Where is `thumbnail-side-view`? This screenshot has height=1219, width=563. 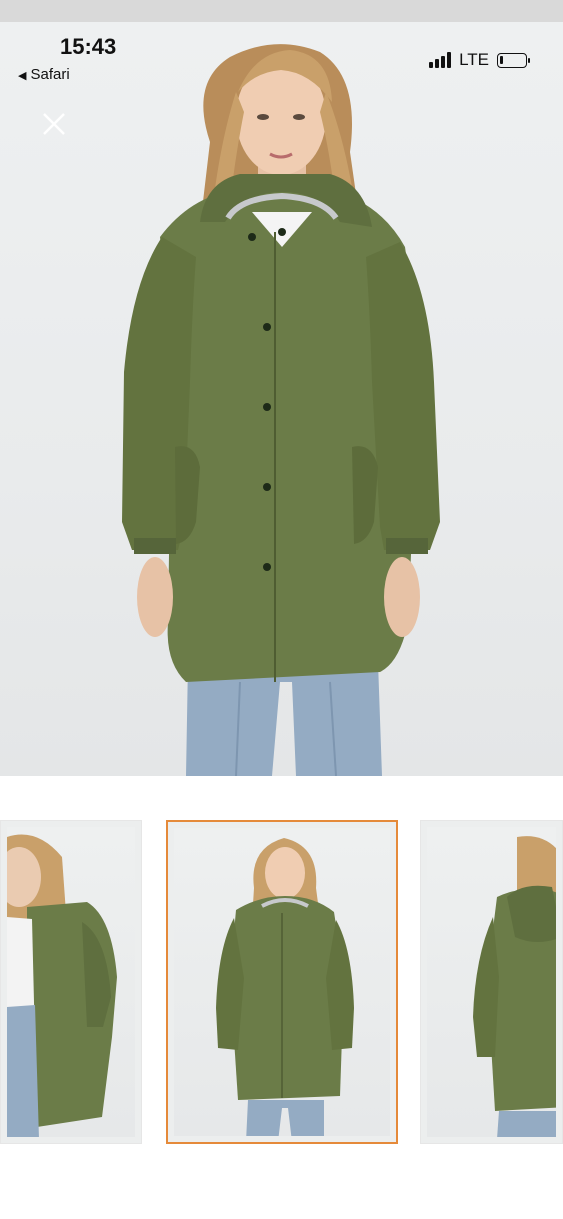
thumbnail-side-view is located at coordinates (71, 982).